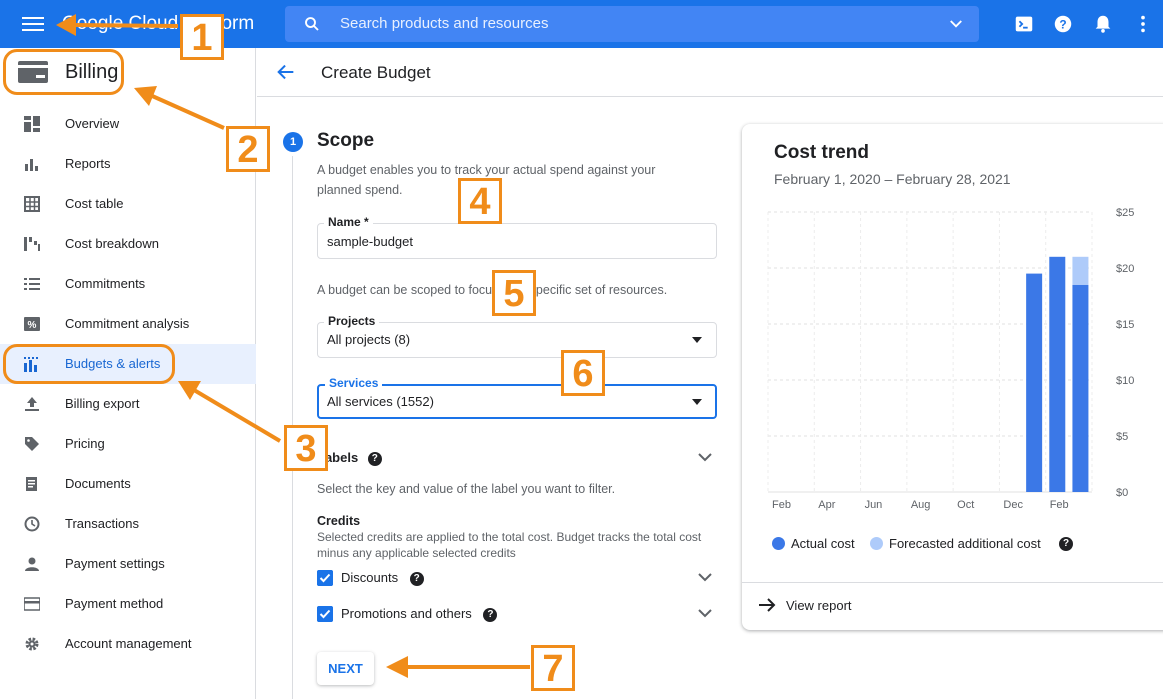  I want to click on sidebar-item-payment-method: Payment method, so click(128, 604).